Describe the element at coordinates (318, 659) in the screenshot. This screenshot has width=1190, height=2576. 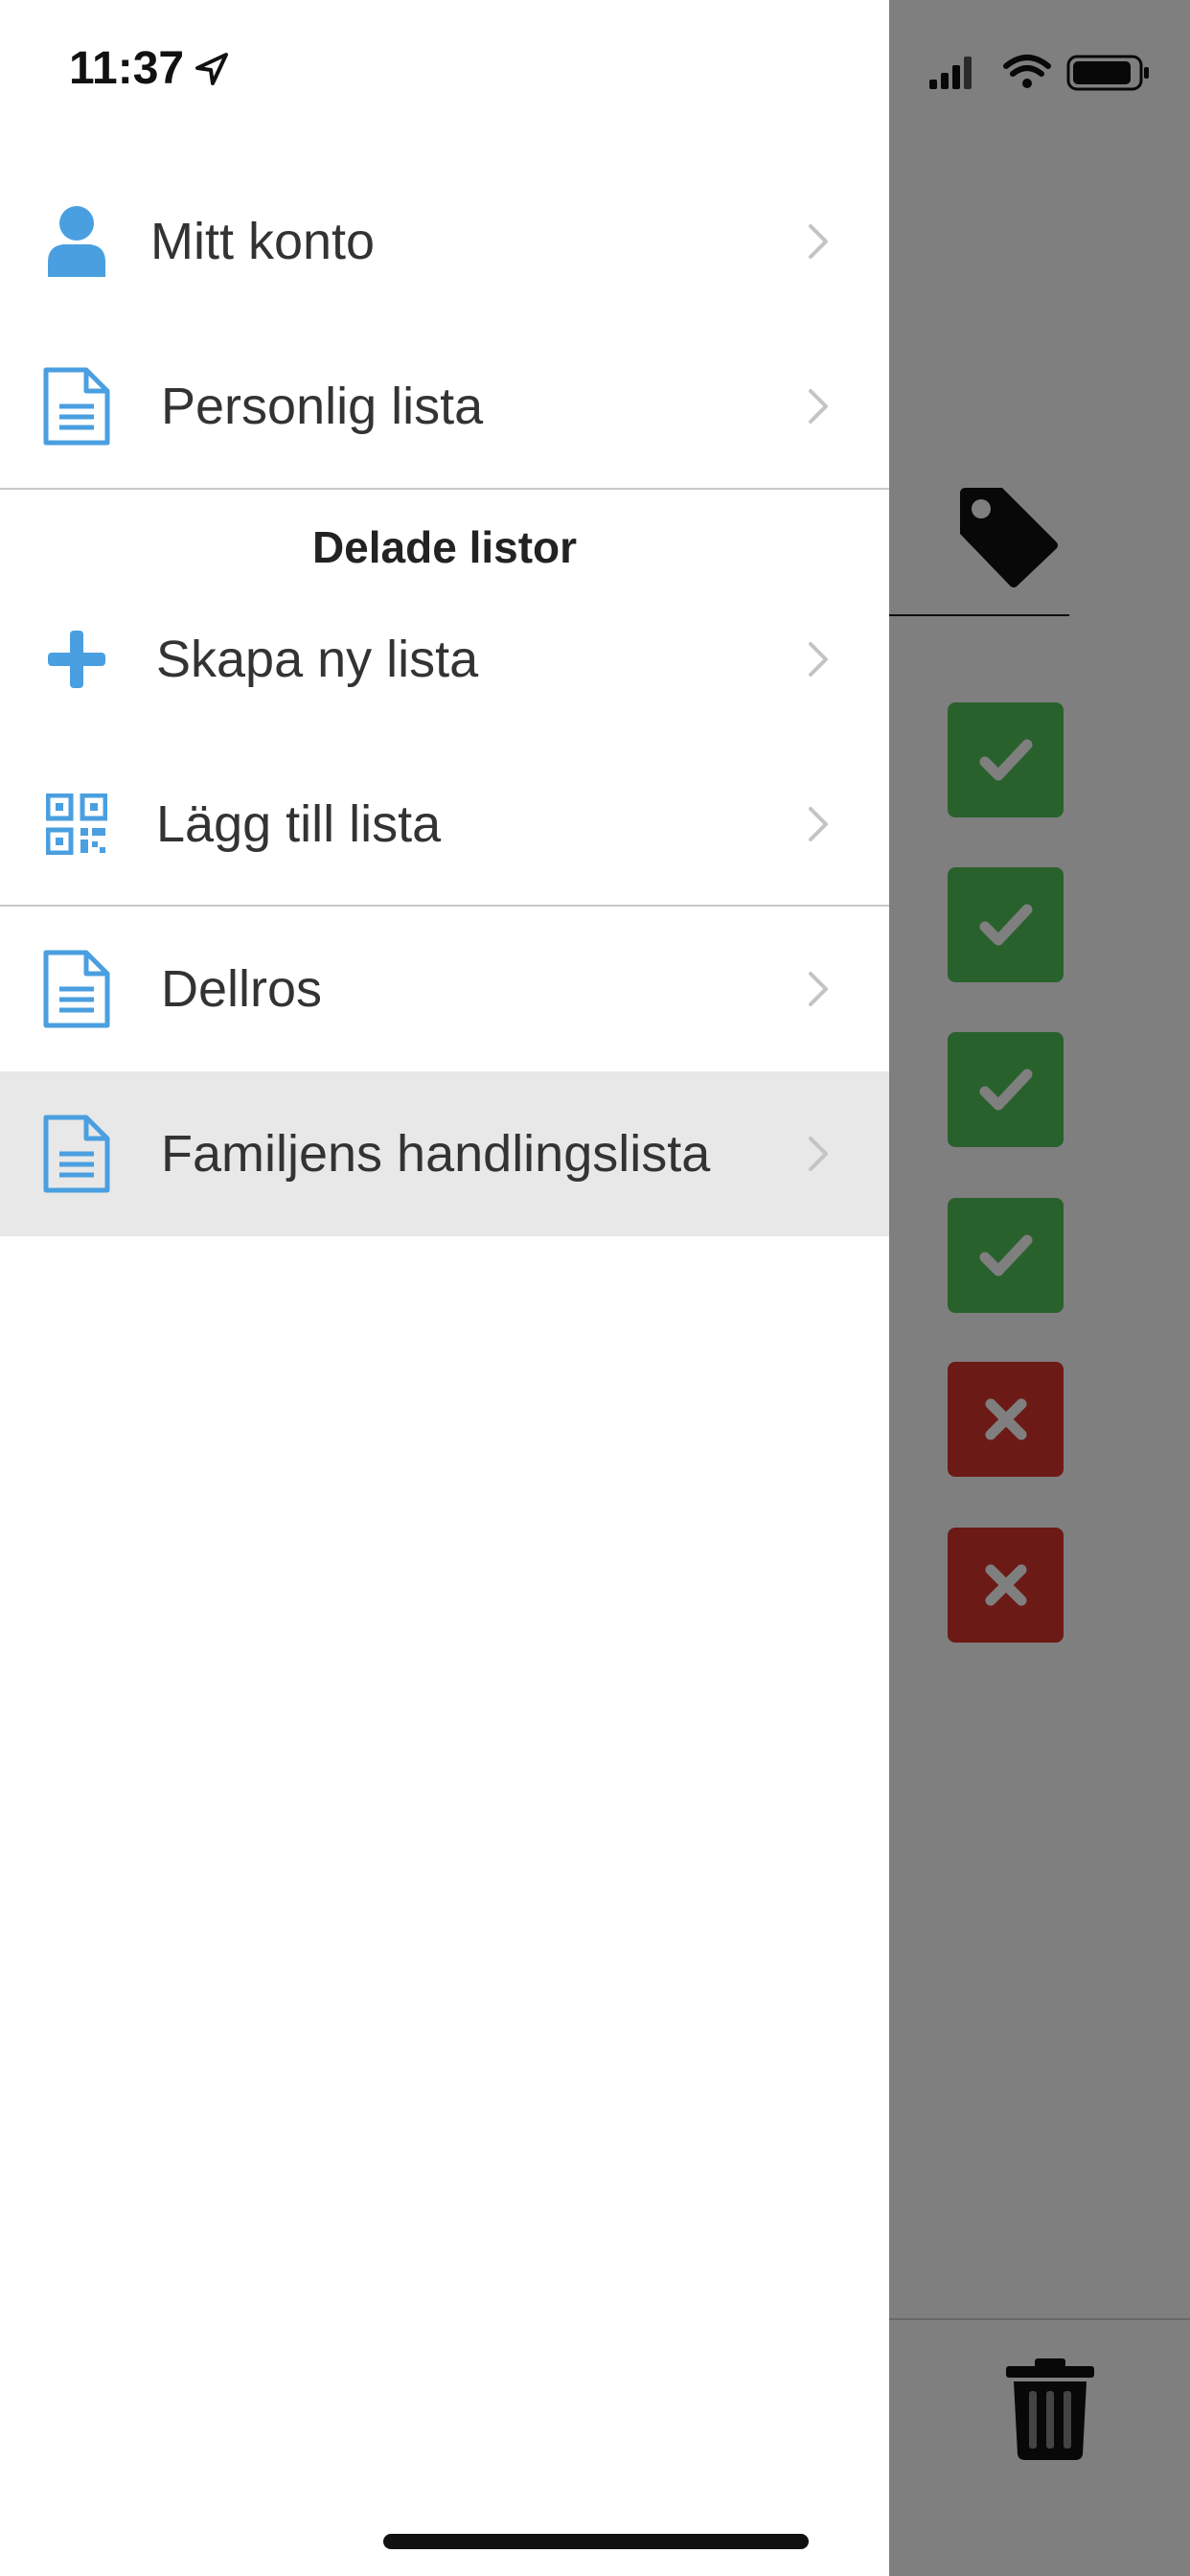
I see `menu-item-label: Skapa ny lista` at that location.